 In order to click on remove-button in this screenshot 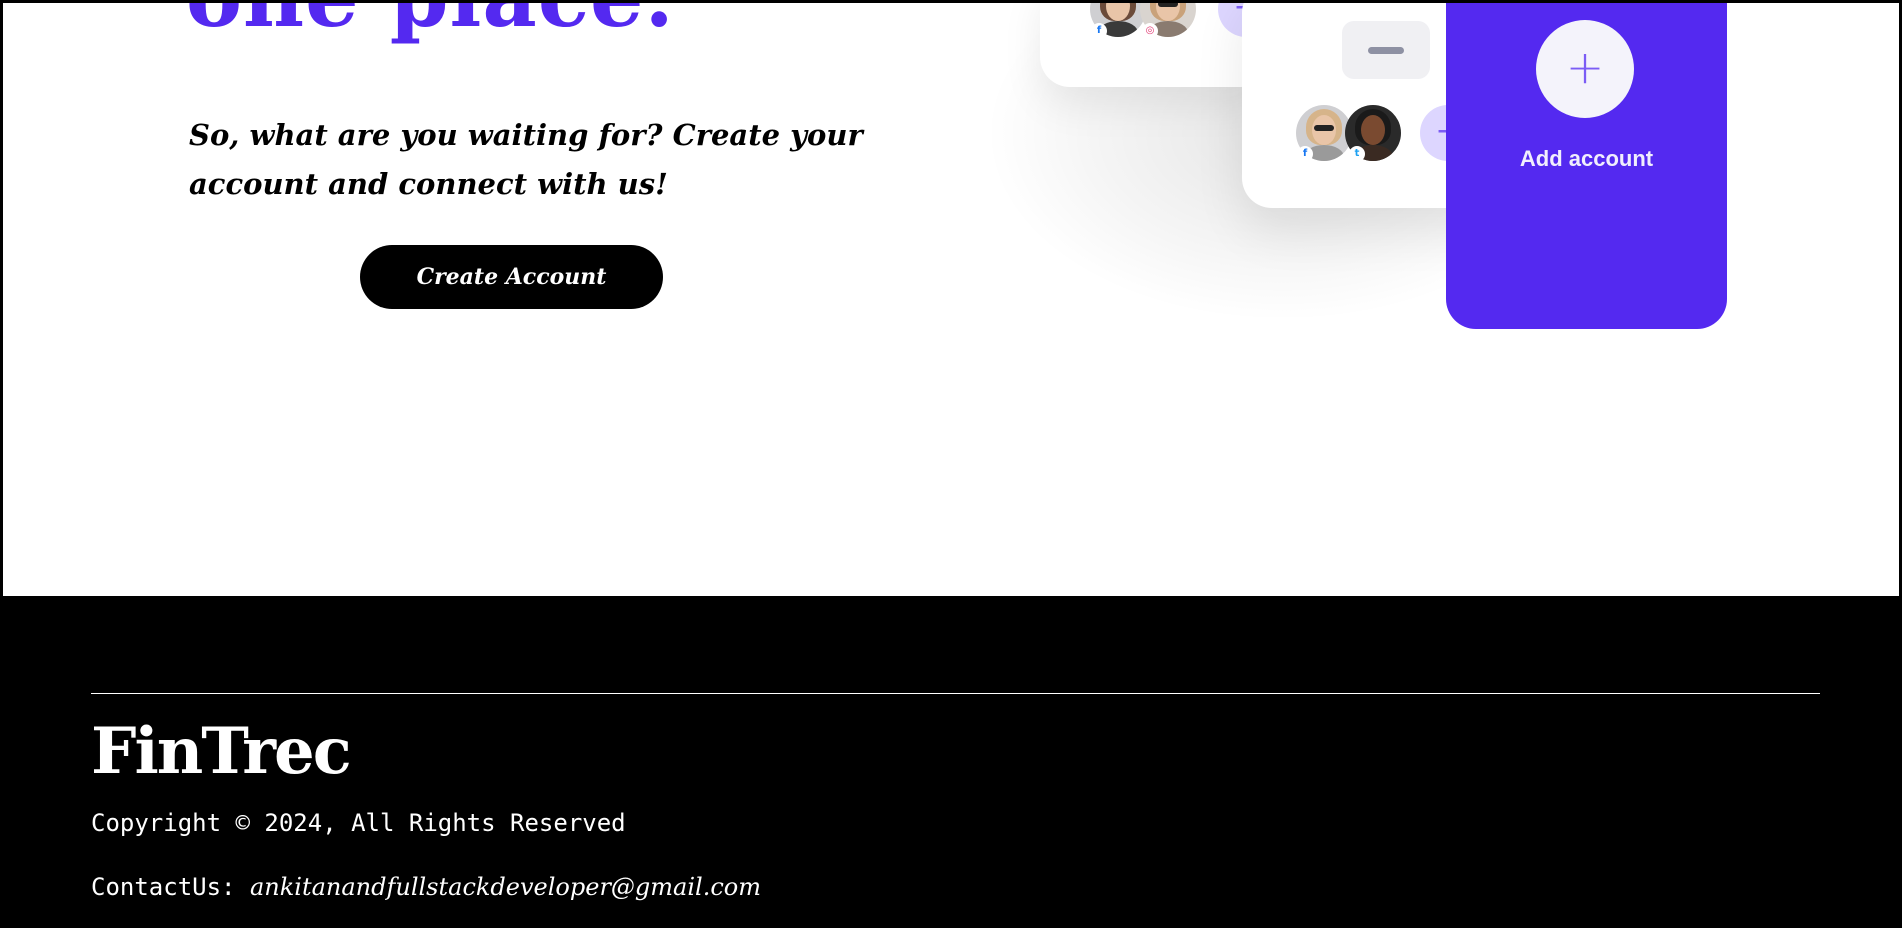, I will do `click(1386, 50)`.